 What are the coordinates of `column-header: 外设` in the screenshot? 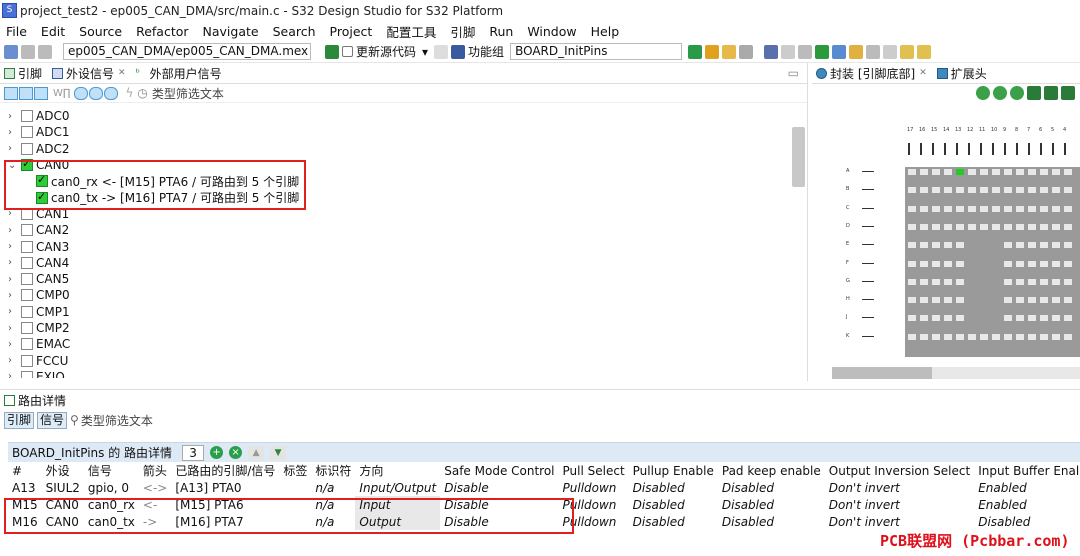 It's located at (63, 470).